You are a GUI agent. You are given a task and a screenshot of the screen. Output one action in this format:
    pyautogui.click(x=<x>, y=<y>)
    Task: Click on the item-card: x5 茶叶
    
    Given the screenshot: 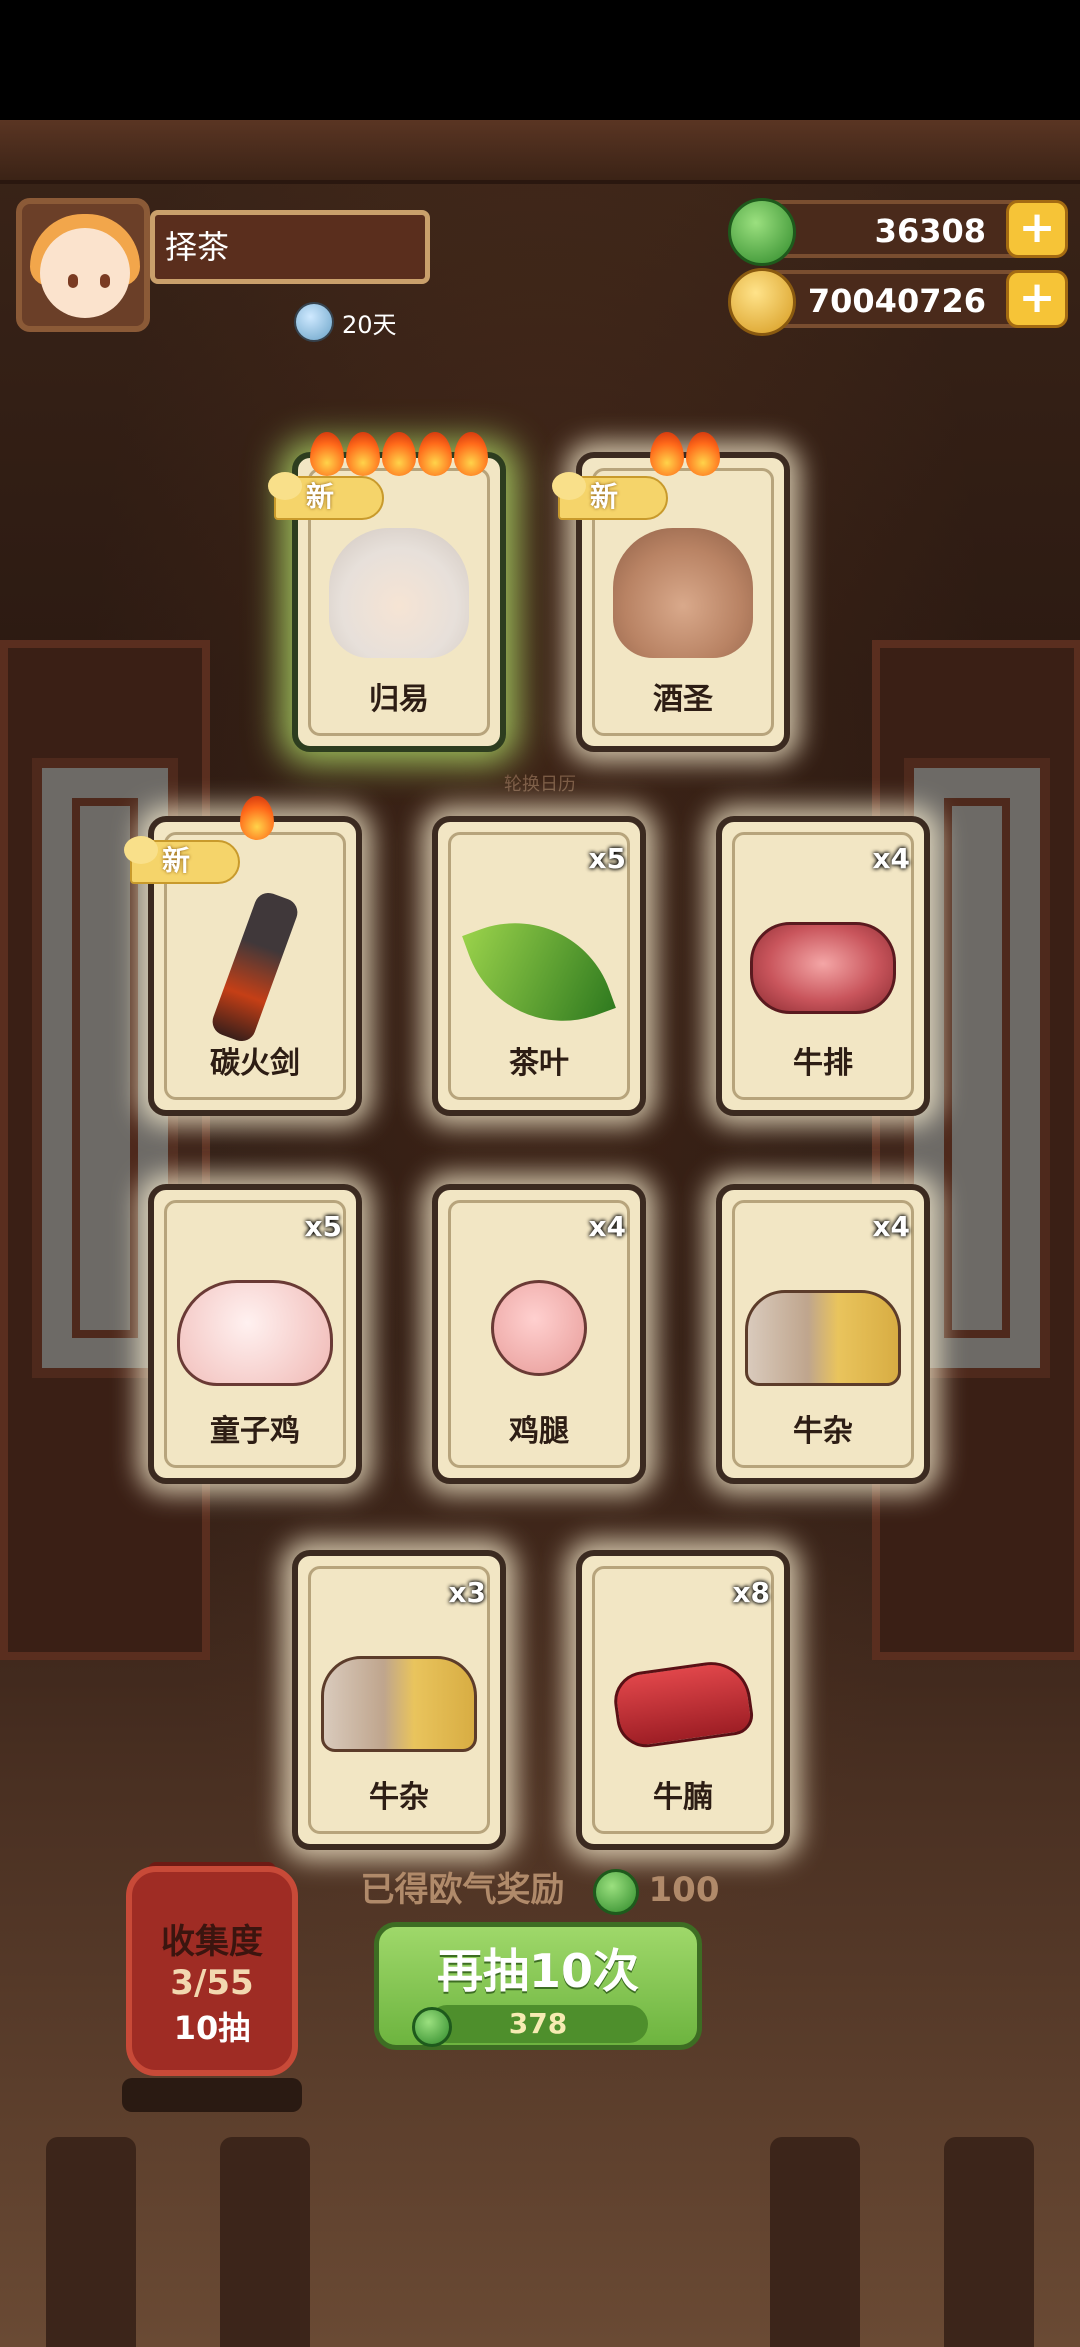 What is the action you would take?
    pyautogui.click(x=539, y=966)
    